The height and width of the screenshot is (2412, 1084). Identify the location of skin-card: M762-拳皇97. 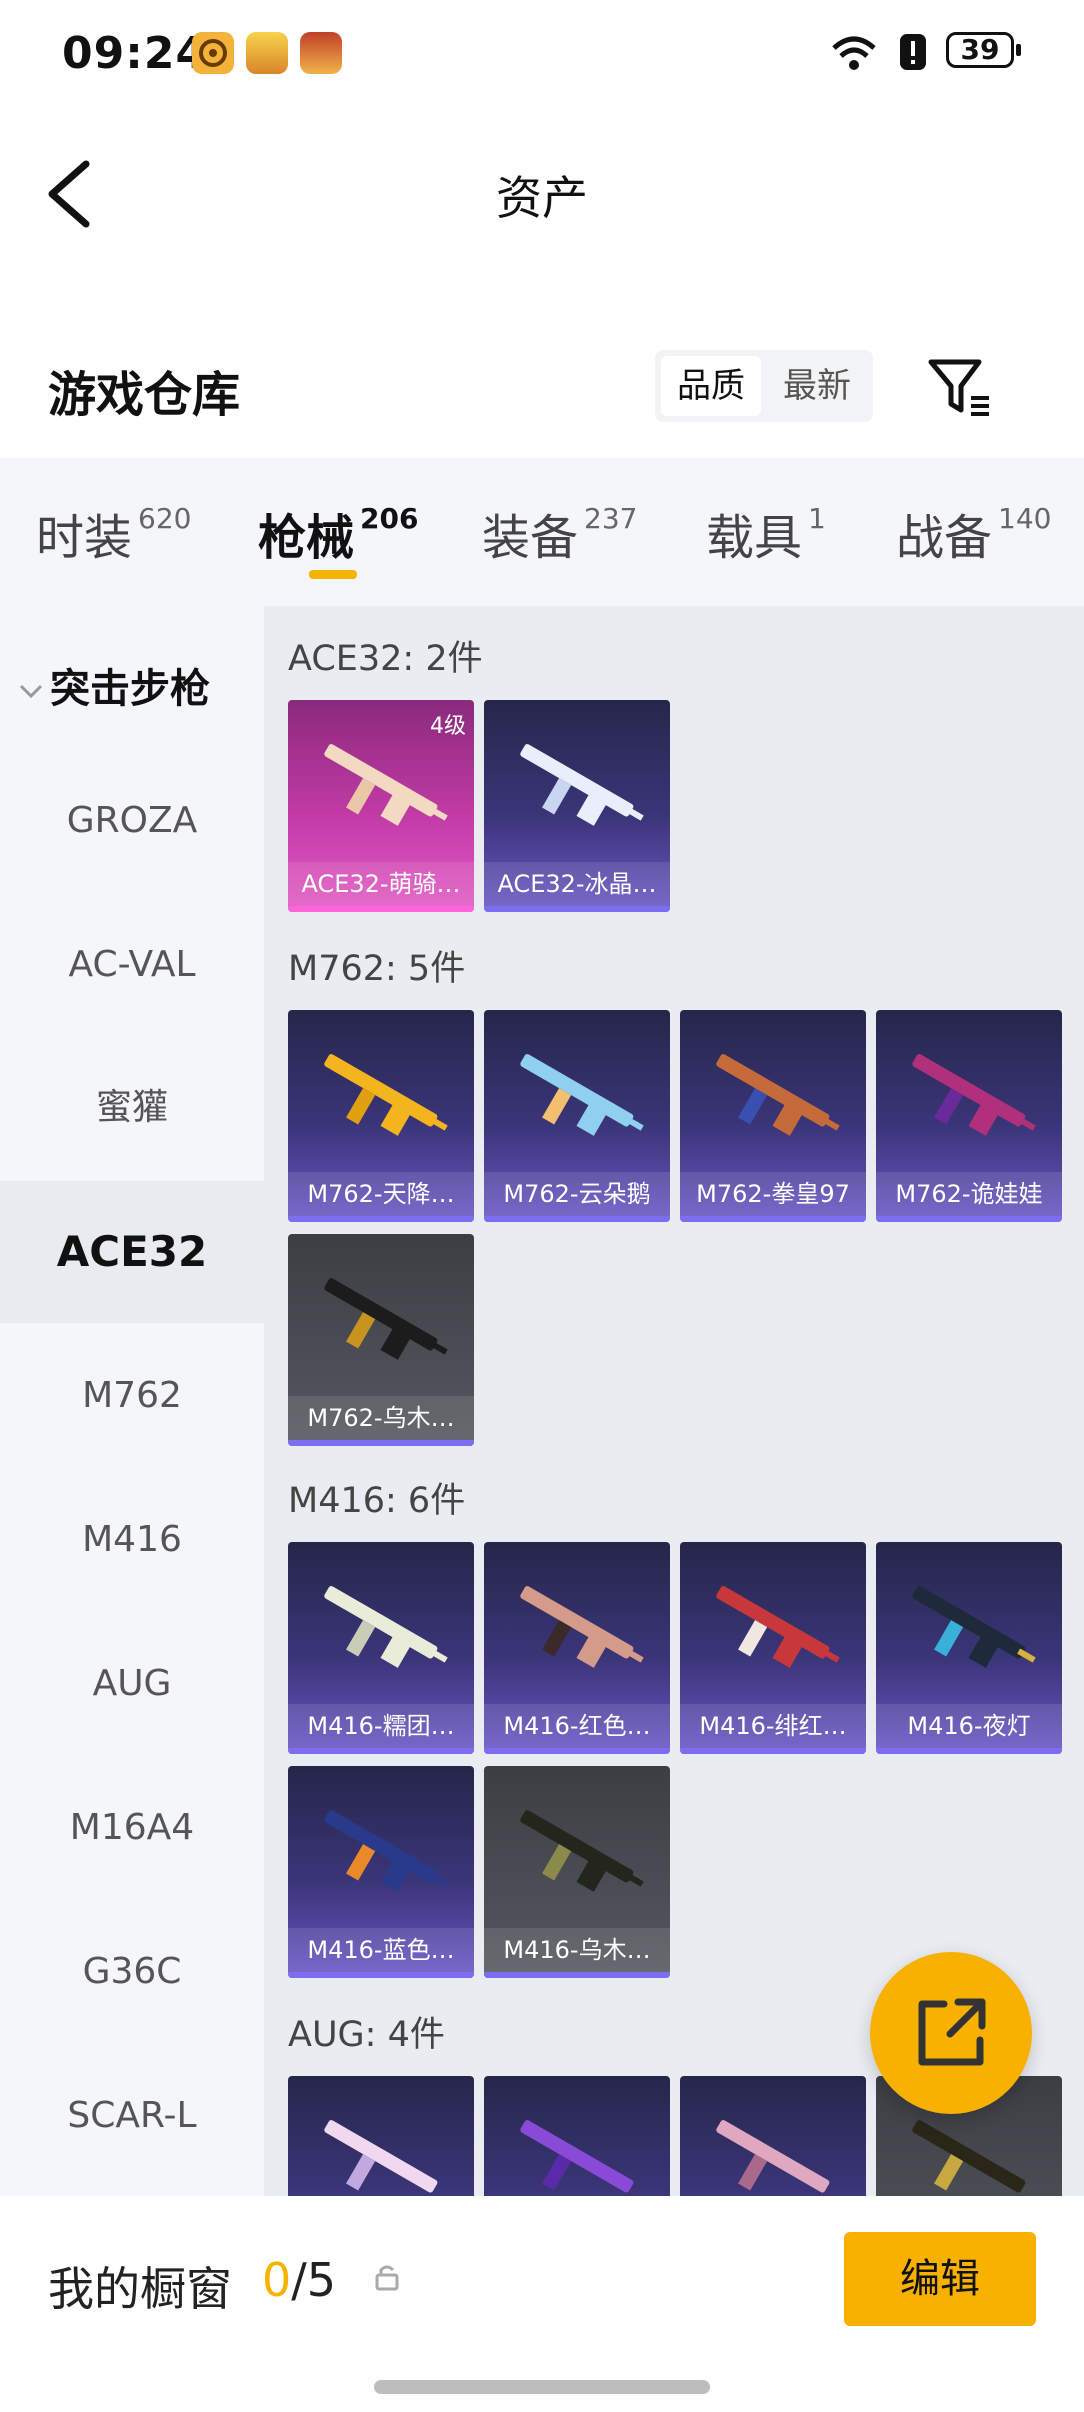
(773, 1116).